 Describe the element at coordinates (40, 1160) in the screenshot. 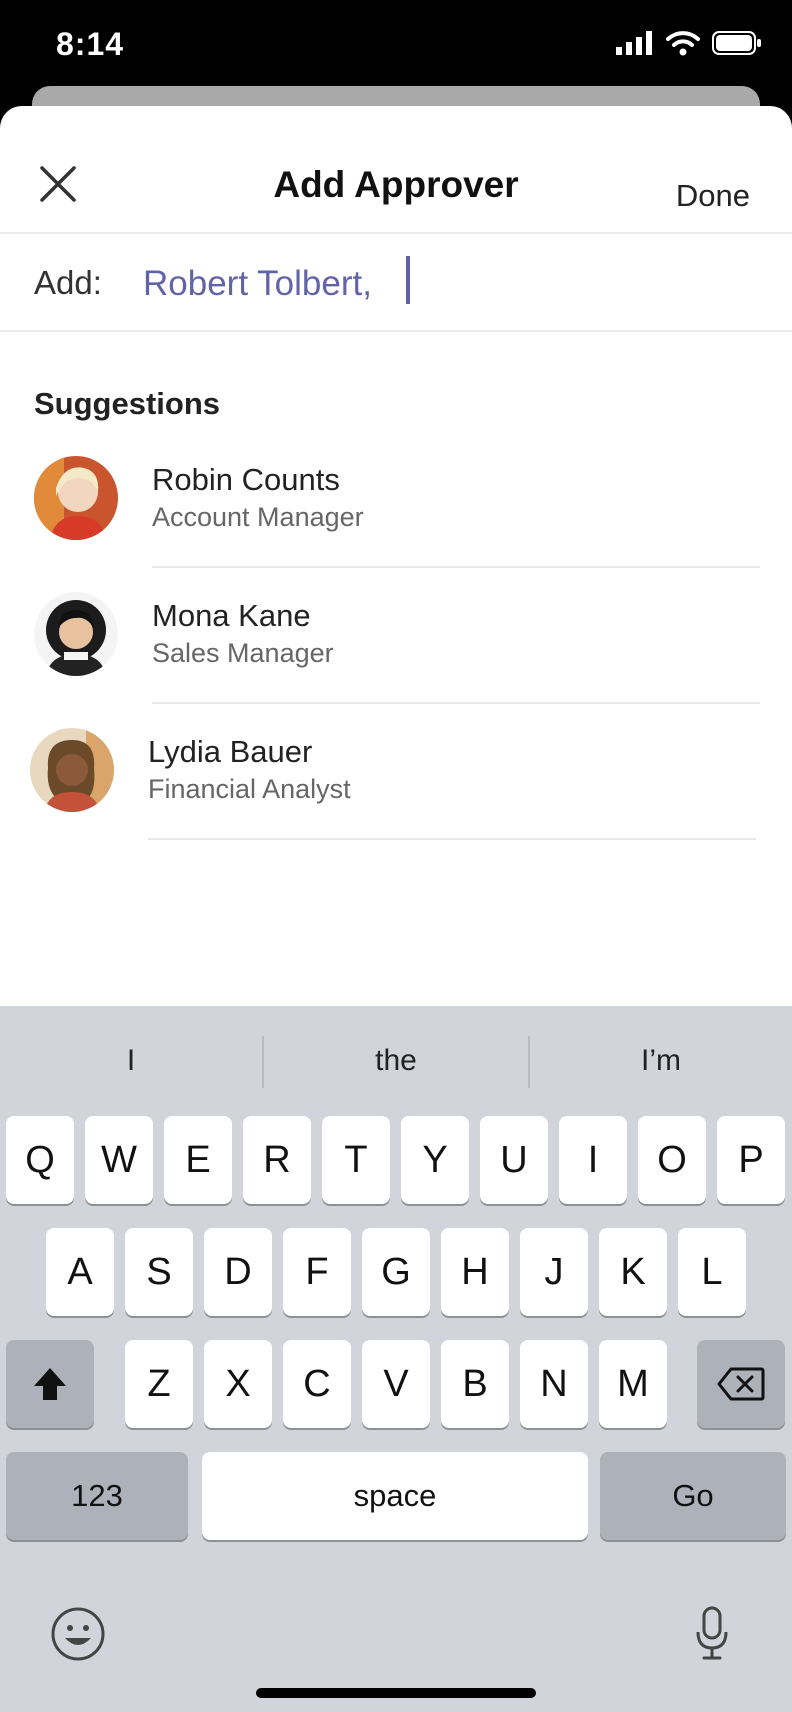

I see `key-q: Q` at that location.